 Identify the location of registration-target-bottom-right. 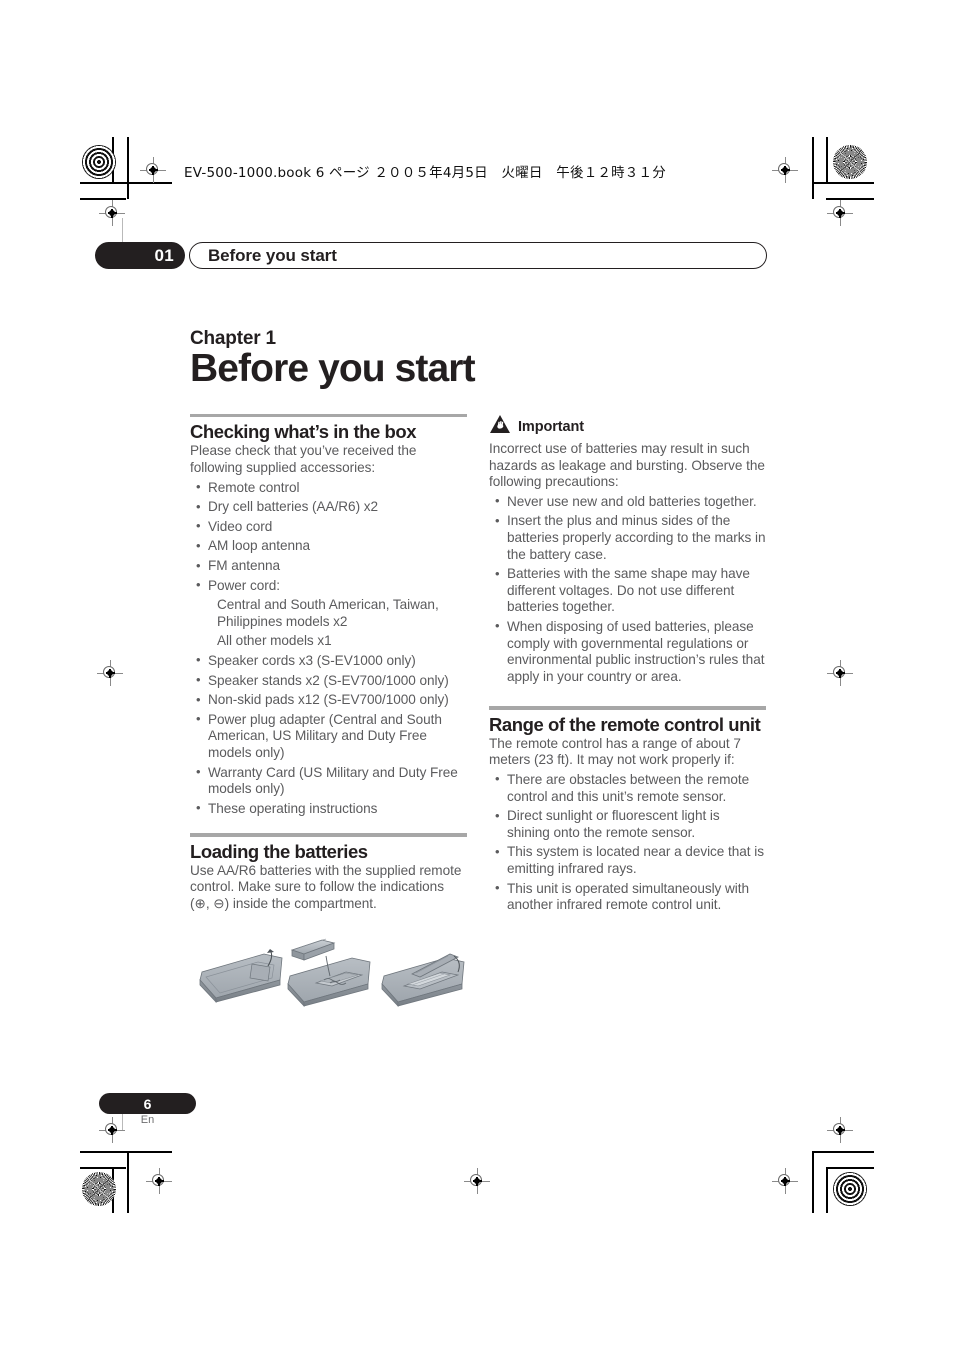
(840, 1130).